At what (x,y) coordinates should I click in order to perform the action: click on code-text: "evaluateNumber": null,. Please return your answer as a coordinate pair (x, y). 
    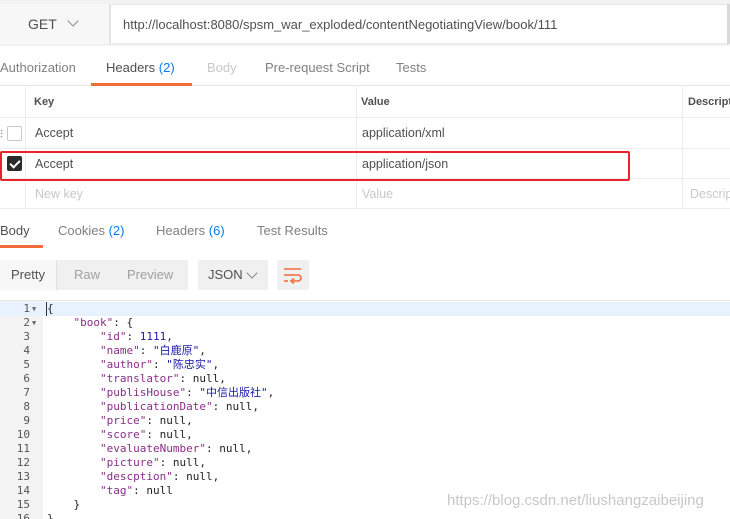
    Looking at the image, I should click on (176, 448).